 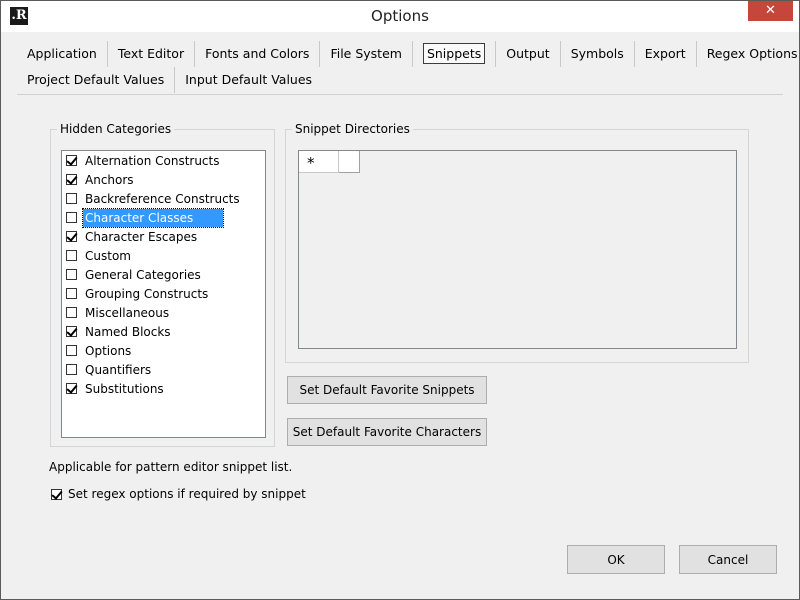 I want to click on list-item: Quantifiers, so click(x=109, y=369).